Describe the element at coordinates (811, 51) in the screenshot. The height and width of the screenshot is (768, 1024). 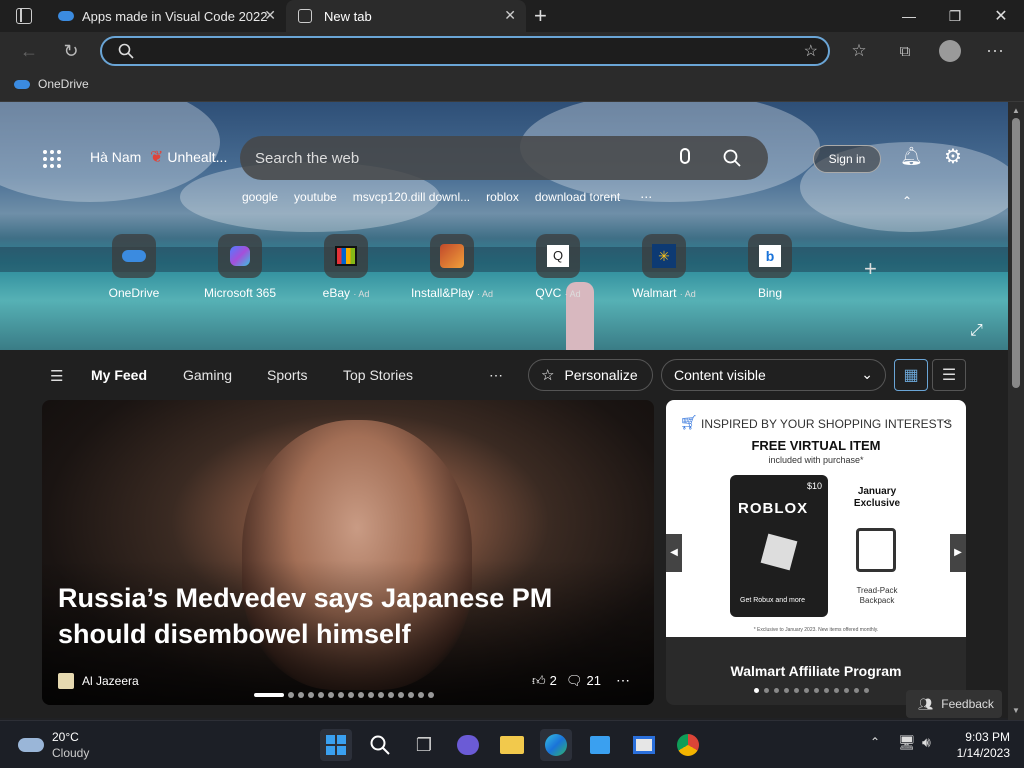
I see `add-favorite-icon: ☆` at that location.